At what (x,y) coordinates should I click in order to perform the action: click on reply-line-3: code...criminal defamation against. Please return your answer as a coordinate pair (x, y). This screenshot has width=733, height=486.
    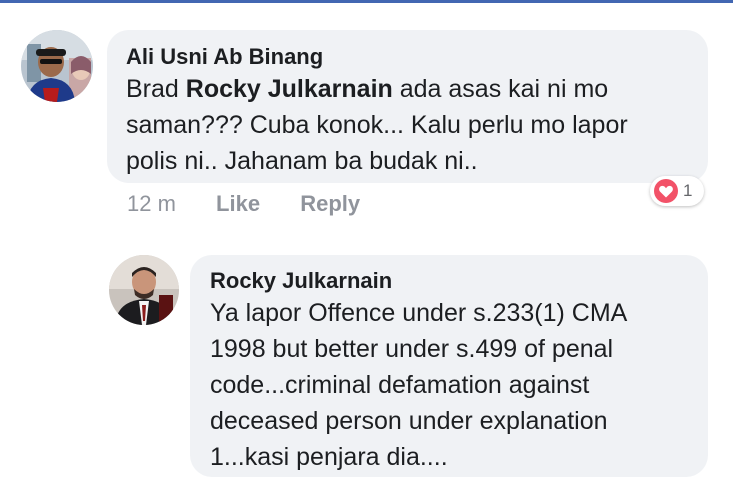
    Looking at the image, I should click on (400, 385).